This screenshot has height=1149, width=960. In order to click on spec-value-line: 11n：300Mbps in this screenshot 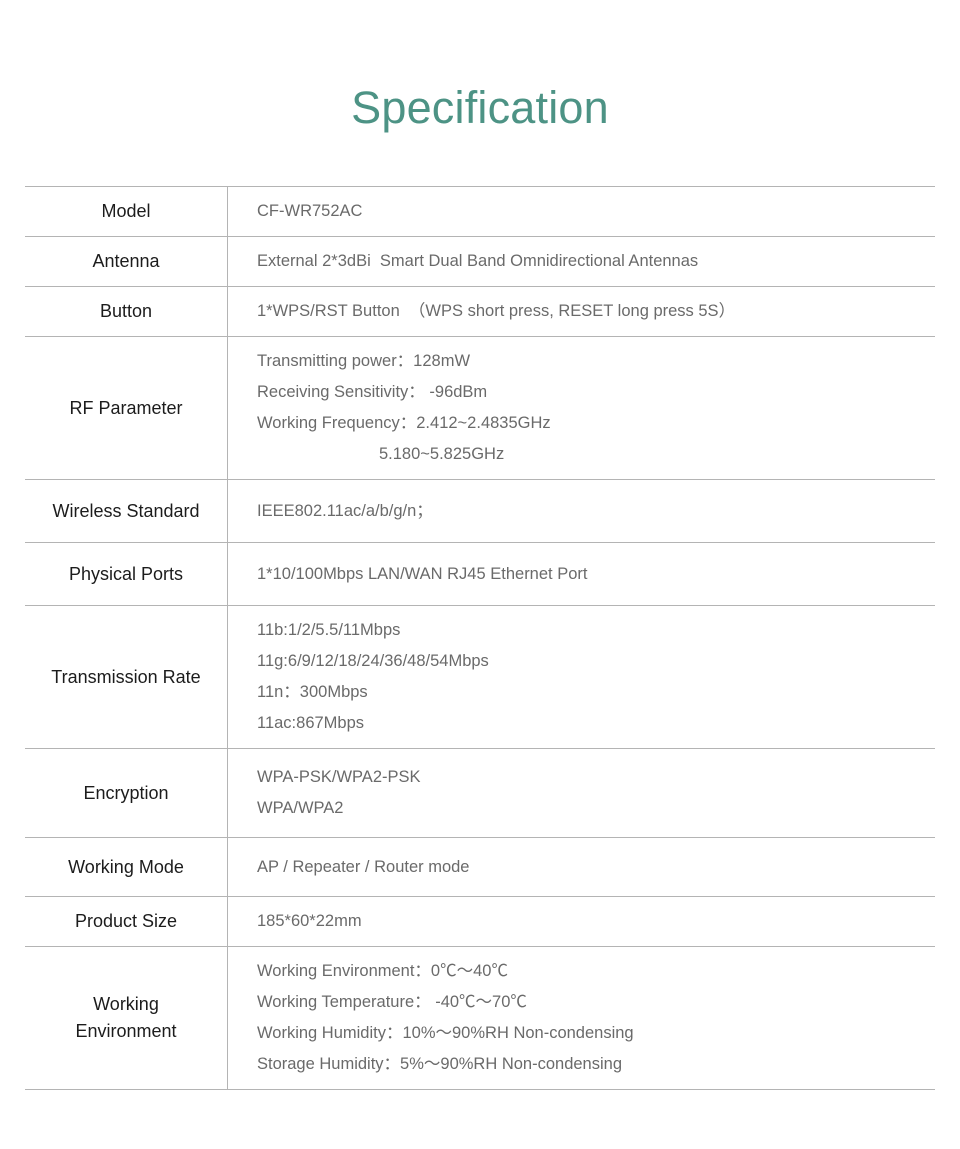, I will do `click(312, 692)`.